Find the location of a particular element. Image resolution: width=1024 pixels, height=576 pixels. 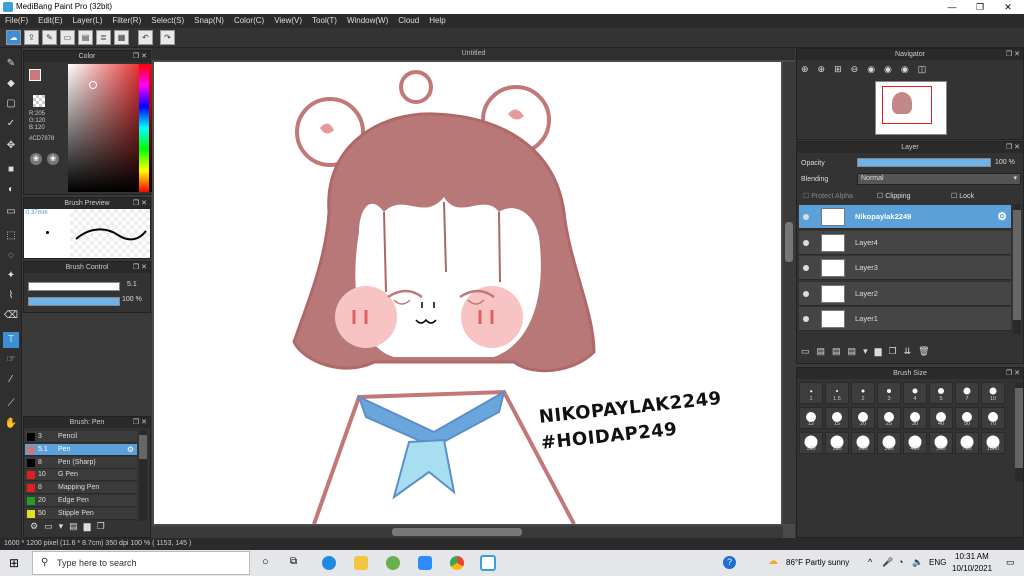

move-tool-icon: ✥ is located at coordinates (11, 146).